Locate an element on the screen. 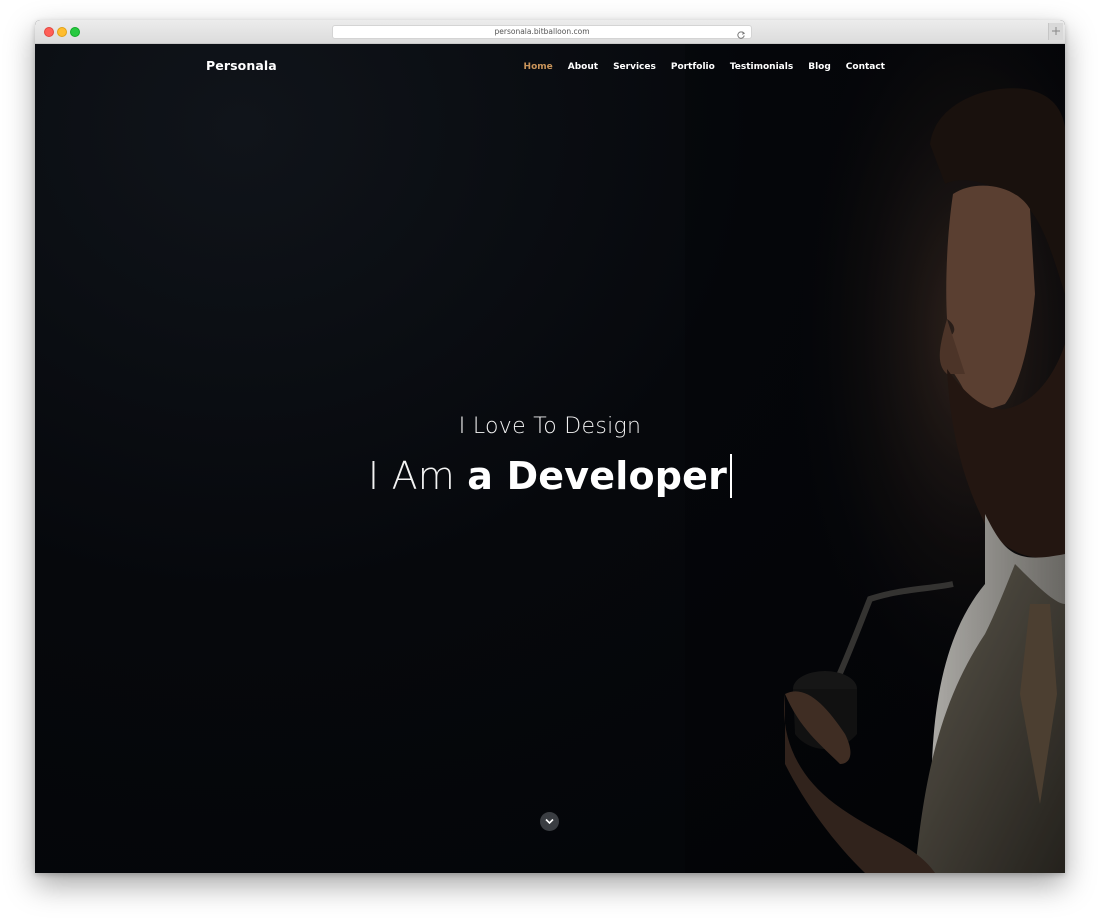 This screenshot has height=923, width=1100. address-url: personala.bitballoon.com is located at coordinates (542, 32).